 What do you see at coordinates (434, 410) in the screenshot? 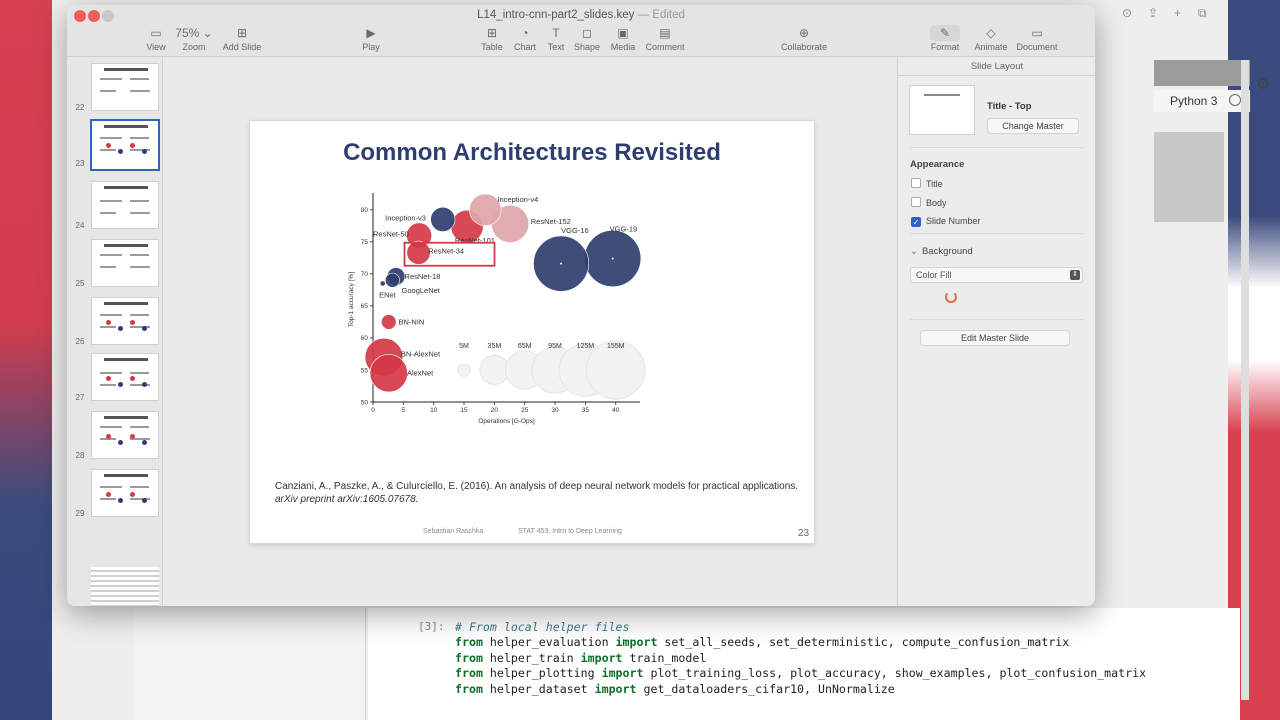
I see `x-tick-label: 10` at bounding box center [434, 410].